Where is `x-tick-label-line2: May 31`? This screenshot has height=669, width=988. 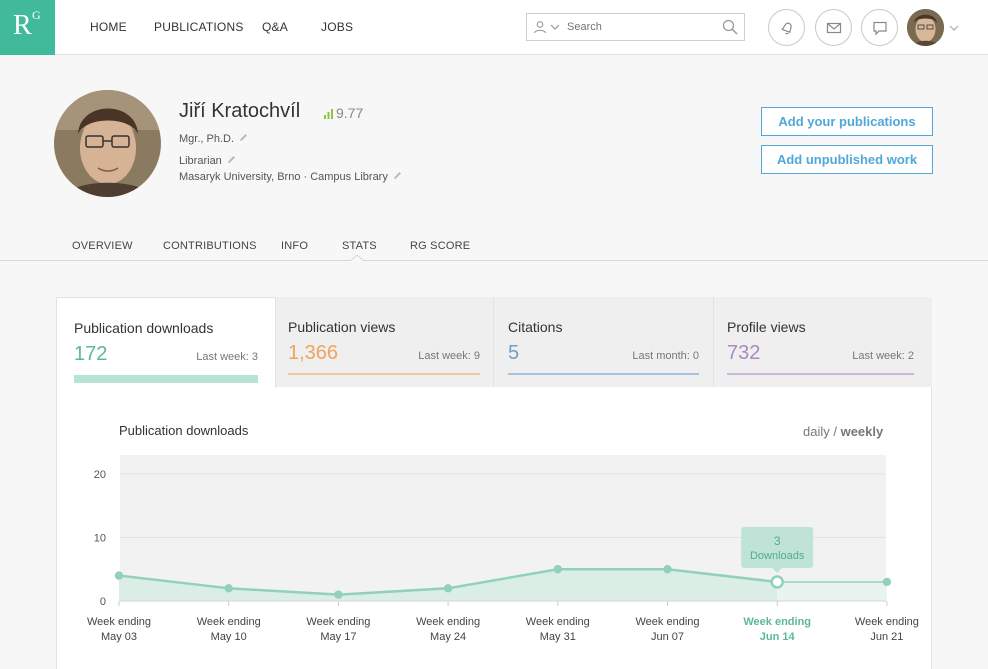
x-tick-label-line2: May 31 is located at coordinates (558, 637).